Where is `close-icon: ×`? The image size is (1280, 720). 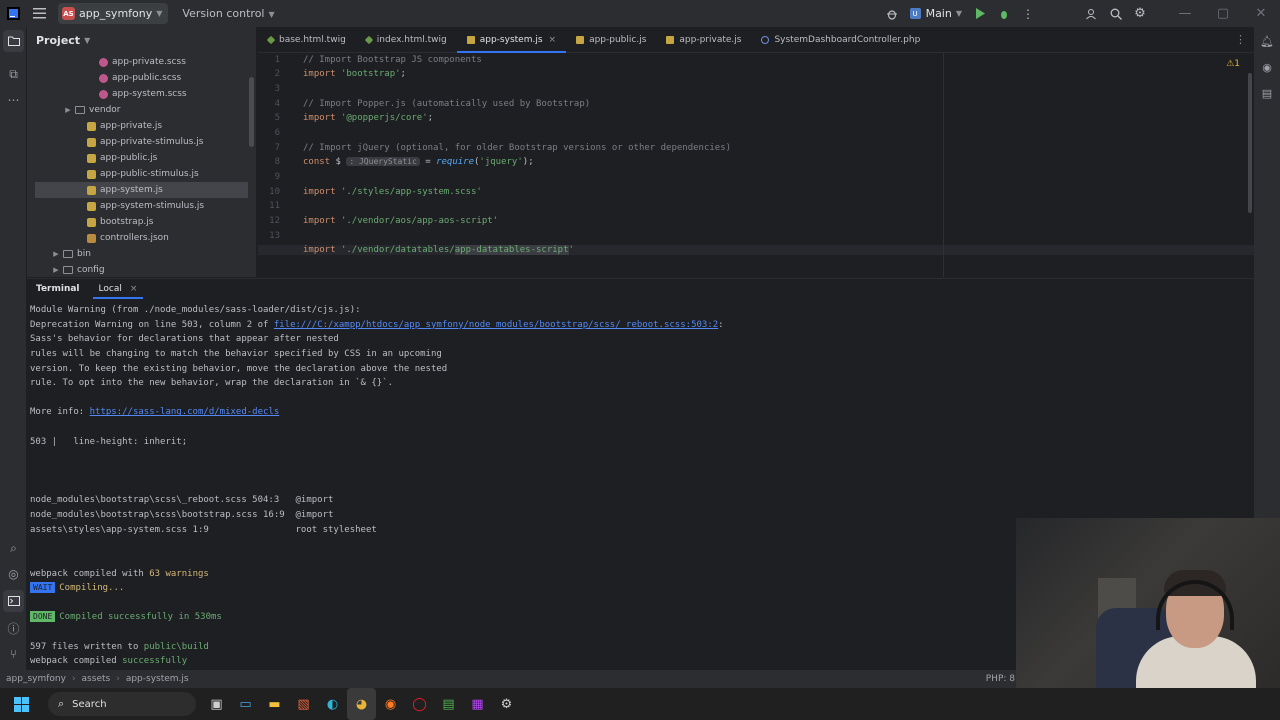 close-icon: × is located at coordinates (134, 289).